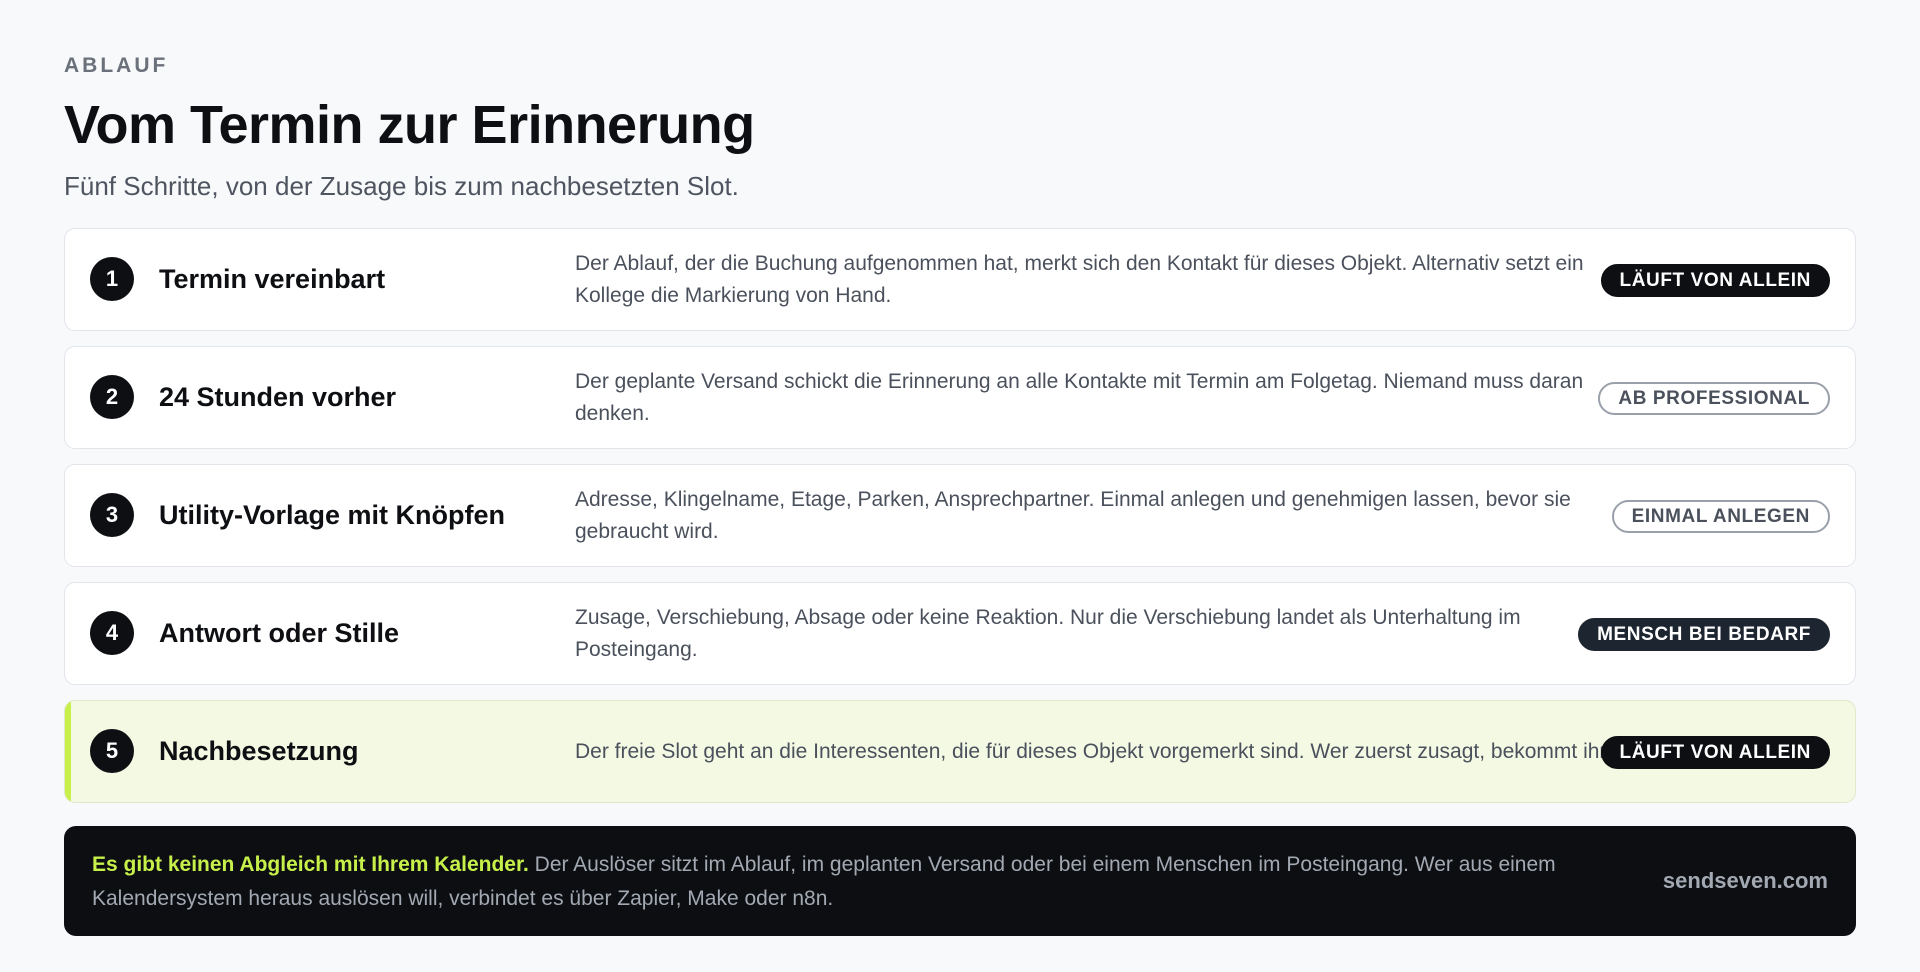  Describe the element at coordinates (112, 279) in the screenshot. I see `step-number: 1` at that location.